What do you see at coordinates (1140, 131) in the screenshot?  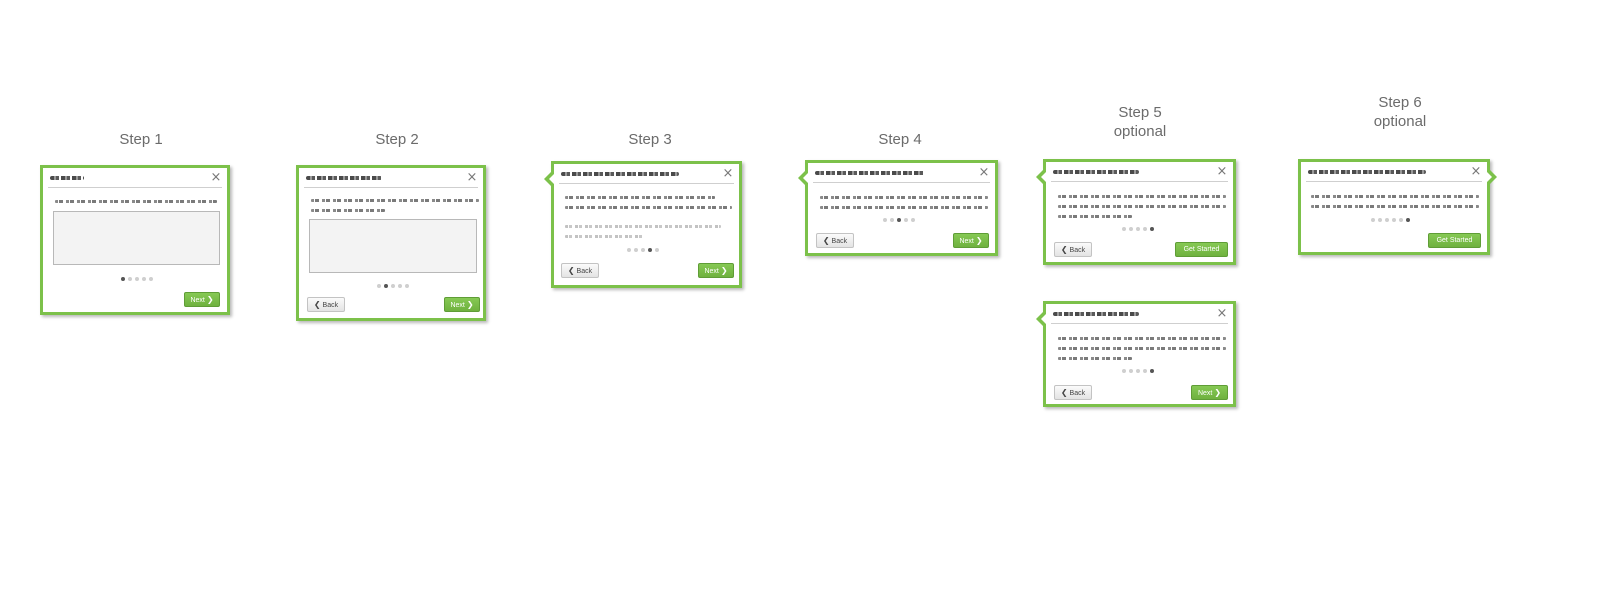 I see `step-5-sublabel: optional` at bounding box center [1140, 131].